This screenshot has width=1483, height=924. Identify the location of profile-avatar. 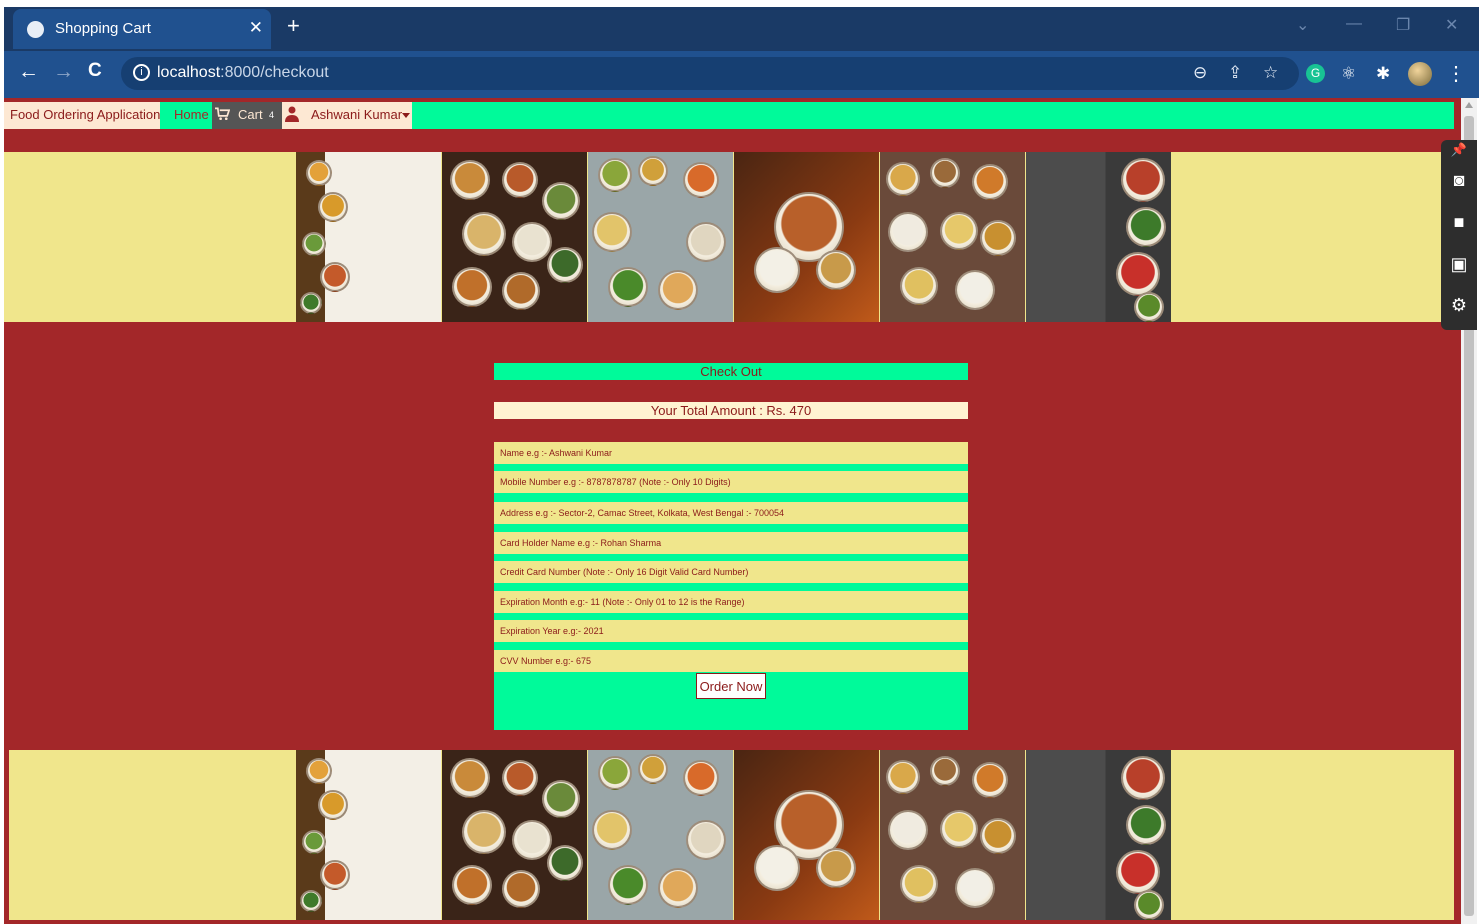
(1420, 74).